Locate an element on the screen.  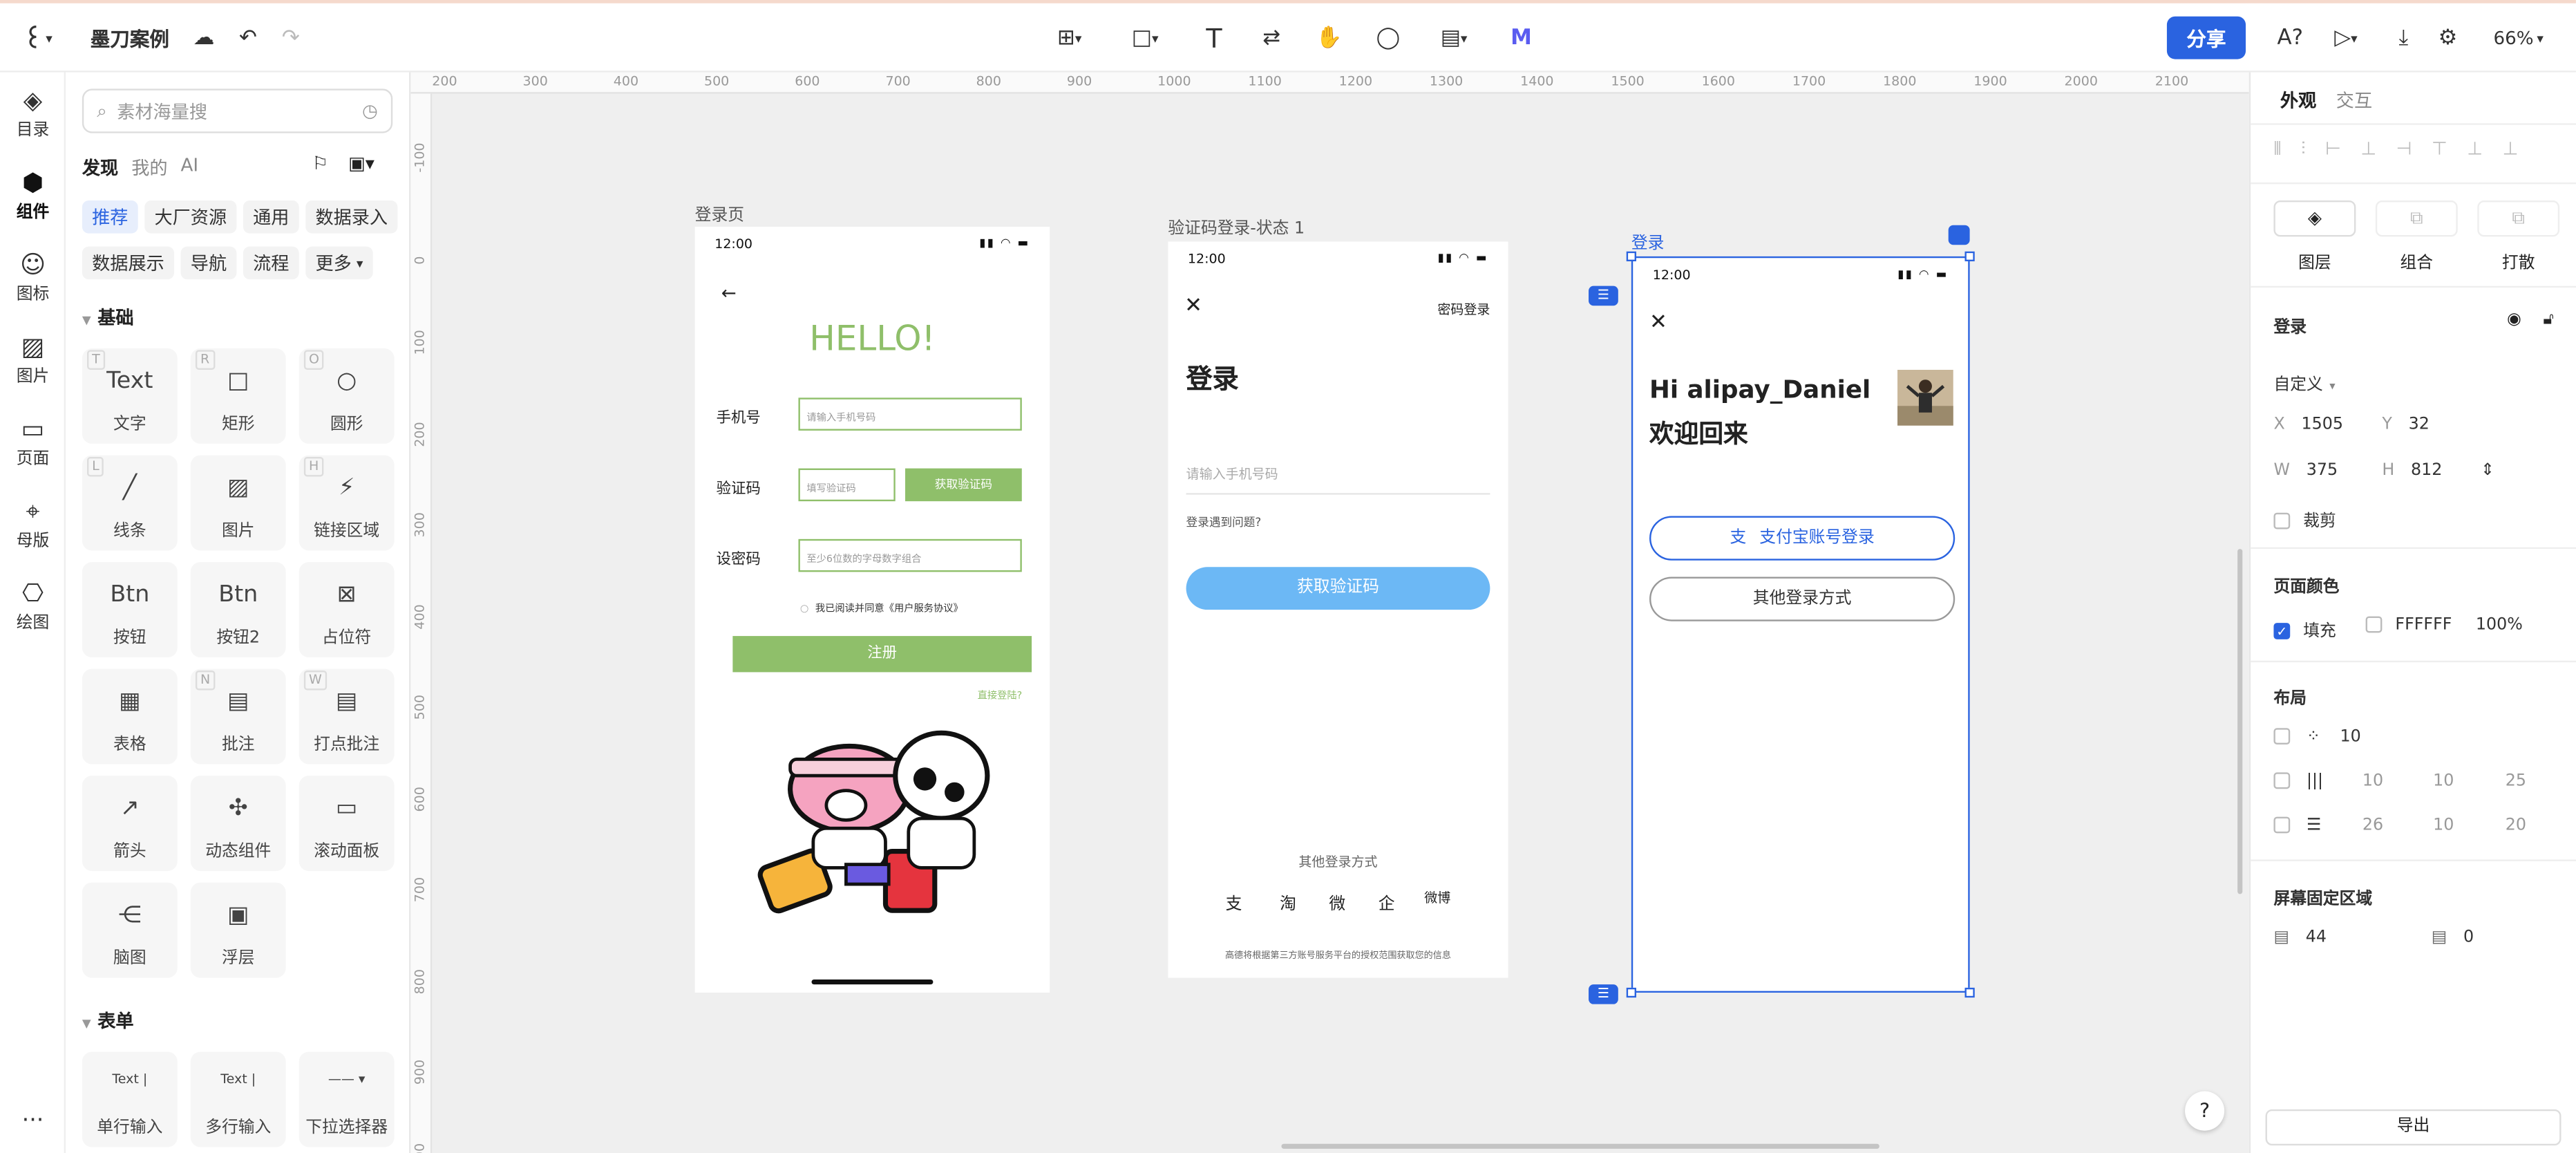
component-card: ▨ 图片 is located at coordinates (238, 503).